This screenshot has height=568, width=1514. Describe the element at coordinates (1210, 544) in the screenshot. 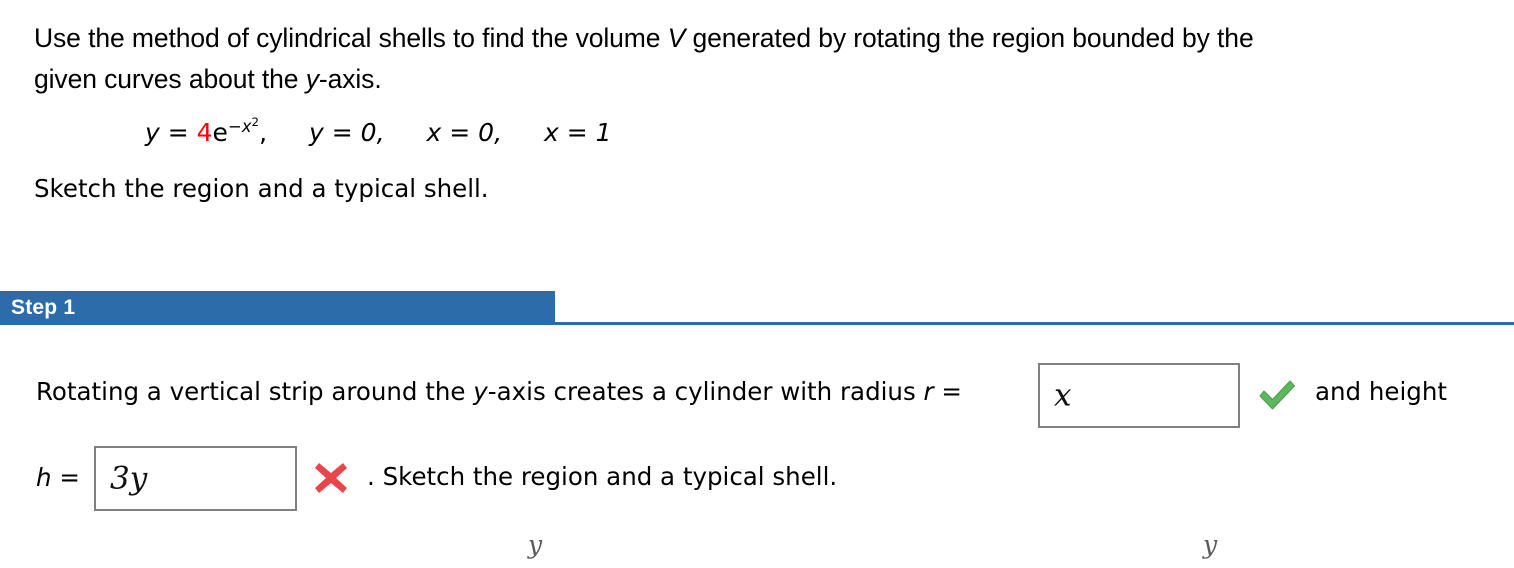

I see `right-graph-y-axis-label: y` at that location.